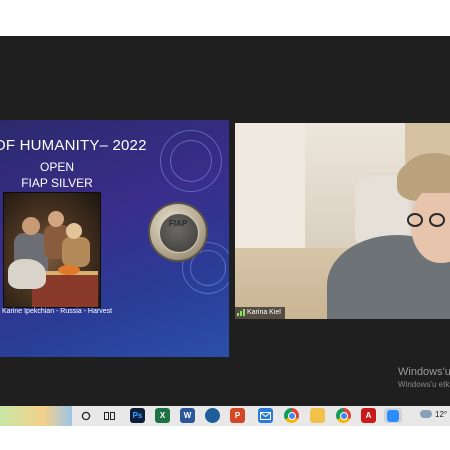 The height and width of the screenshot is (450, 450). What do you see at coordinates (441, 414) in the screenshot?
I see `weather-temperature: 12°` at bounding box center [441, 414].